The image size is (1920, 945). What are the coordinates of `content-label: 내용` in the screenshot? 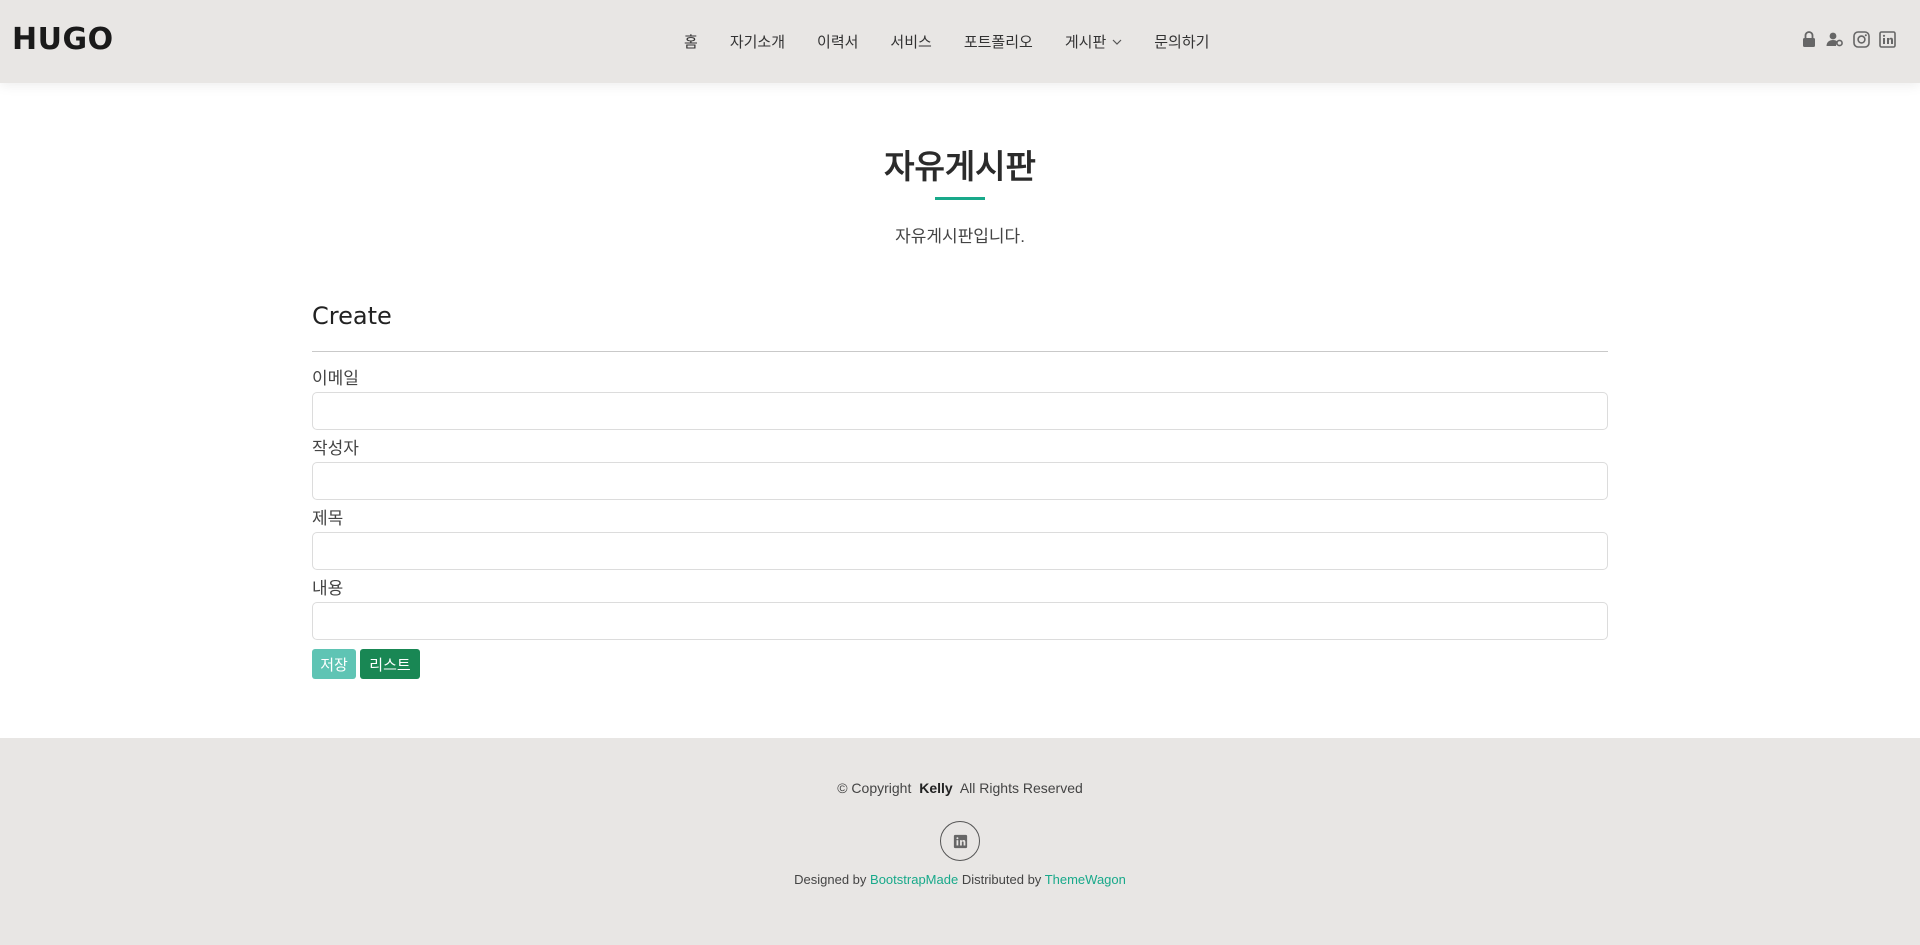 It's located at (328, 588).